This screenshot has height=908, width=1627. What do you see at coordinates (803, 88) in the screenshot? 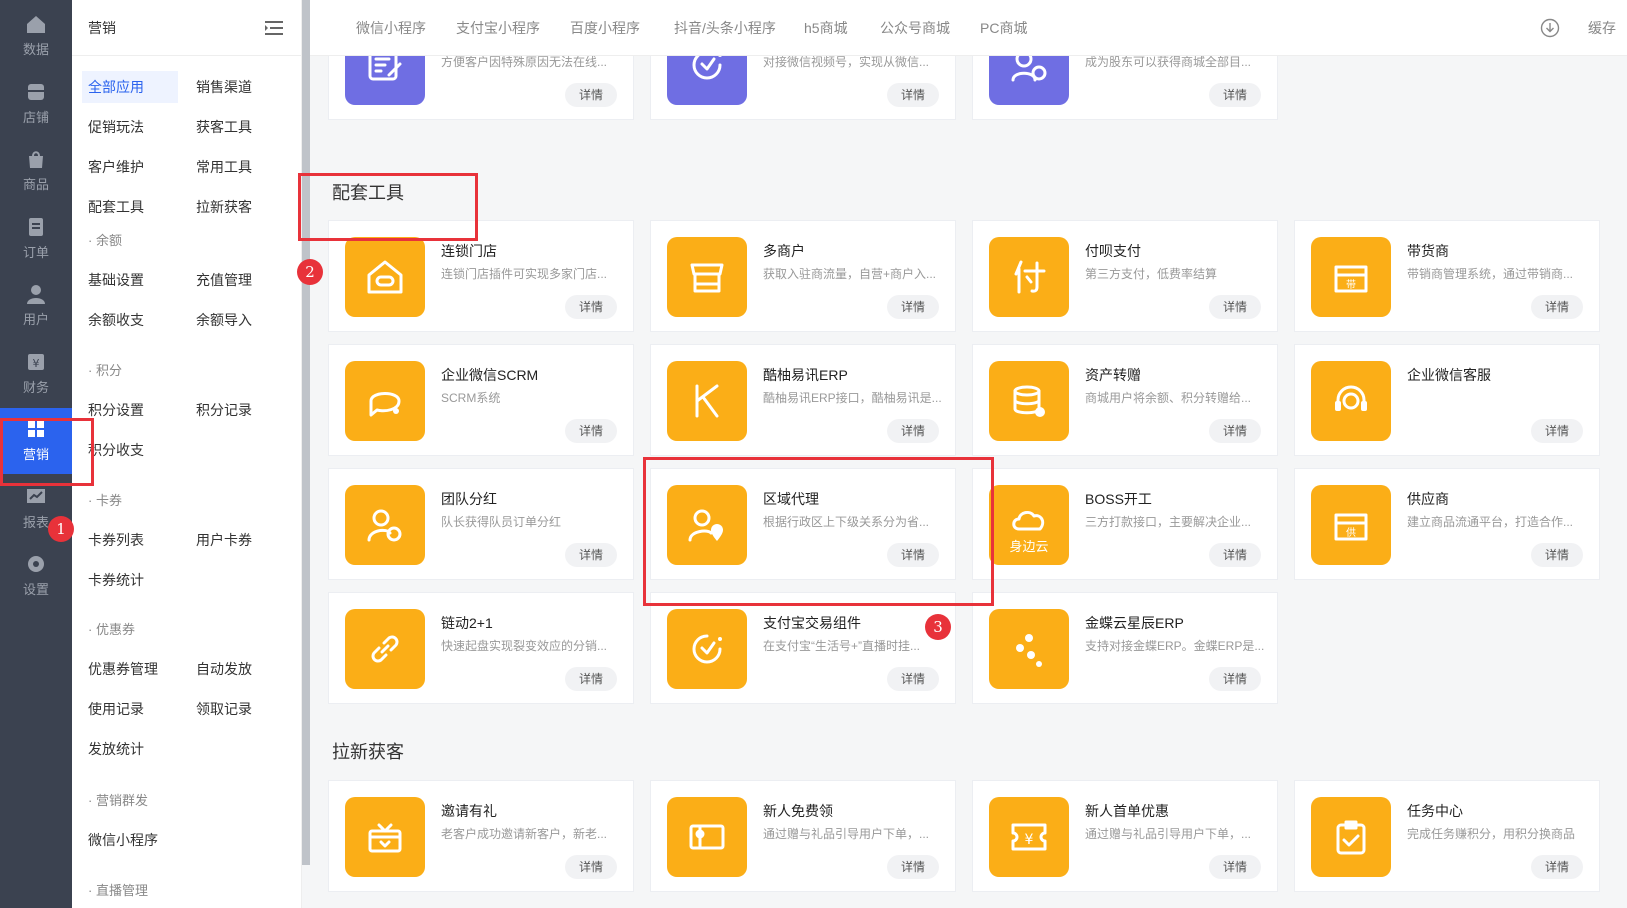
I see `app-card: 对接微信视频号，实现从微信... 详情` at bounding box center [803, 88].